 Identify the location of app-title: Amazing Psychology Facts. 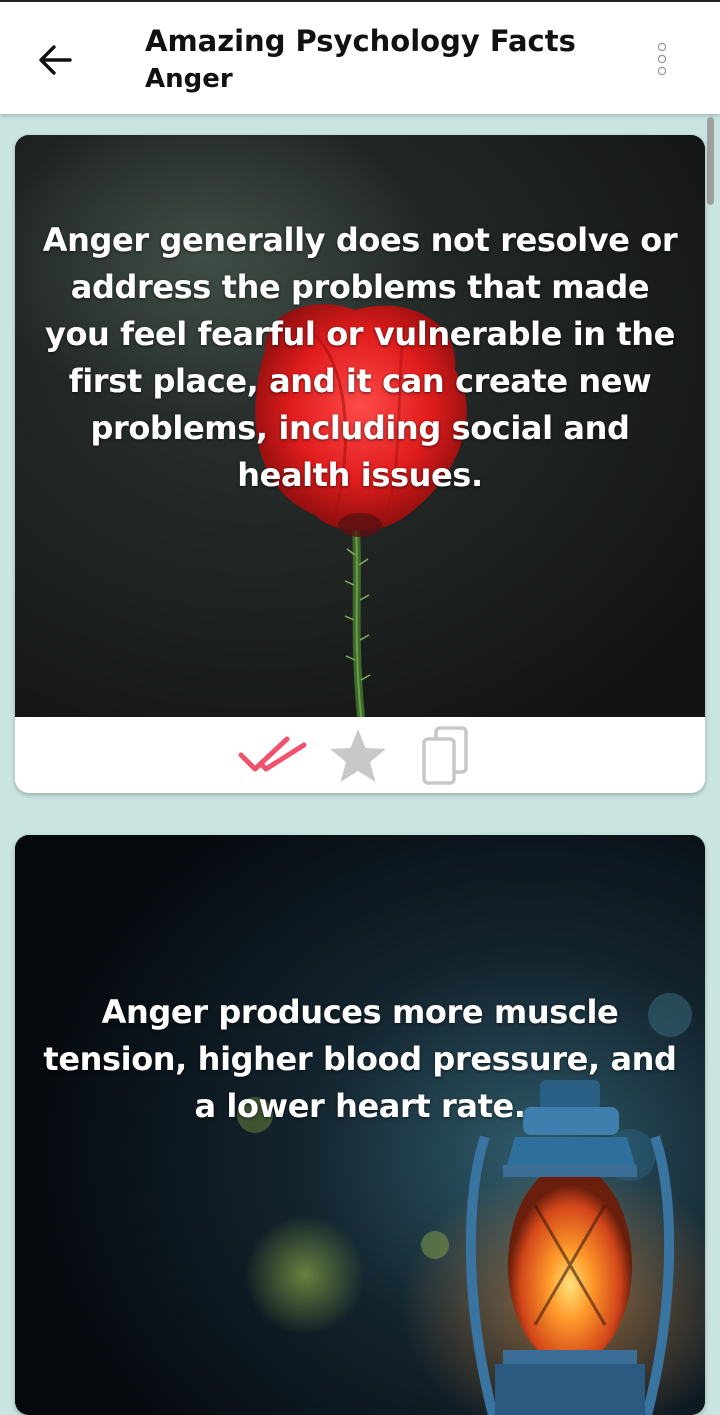
(360, 41).